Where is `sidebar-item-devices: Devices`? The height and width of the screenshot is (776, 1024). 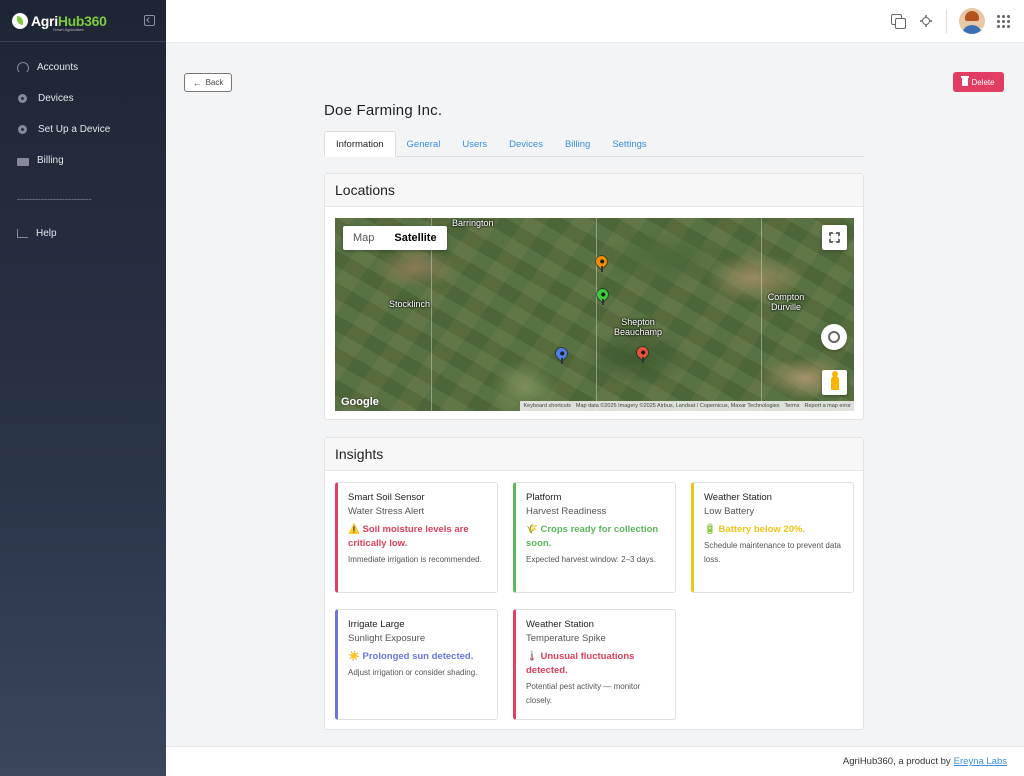 sidebar-item-devices: Devices is located at coordinates (83, 98).